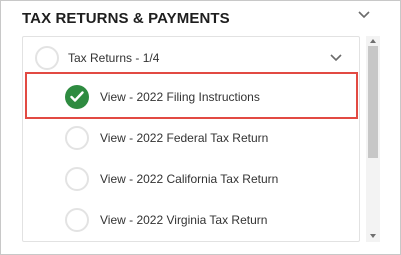 The height and width of the screenshot is (255, 401). Describe the element at coordinates (373, 41) in the screenshot. I see `scroll-up-arrow-icon` at that location.